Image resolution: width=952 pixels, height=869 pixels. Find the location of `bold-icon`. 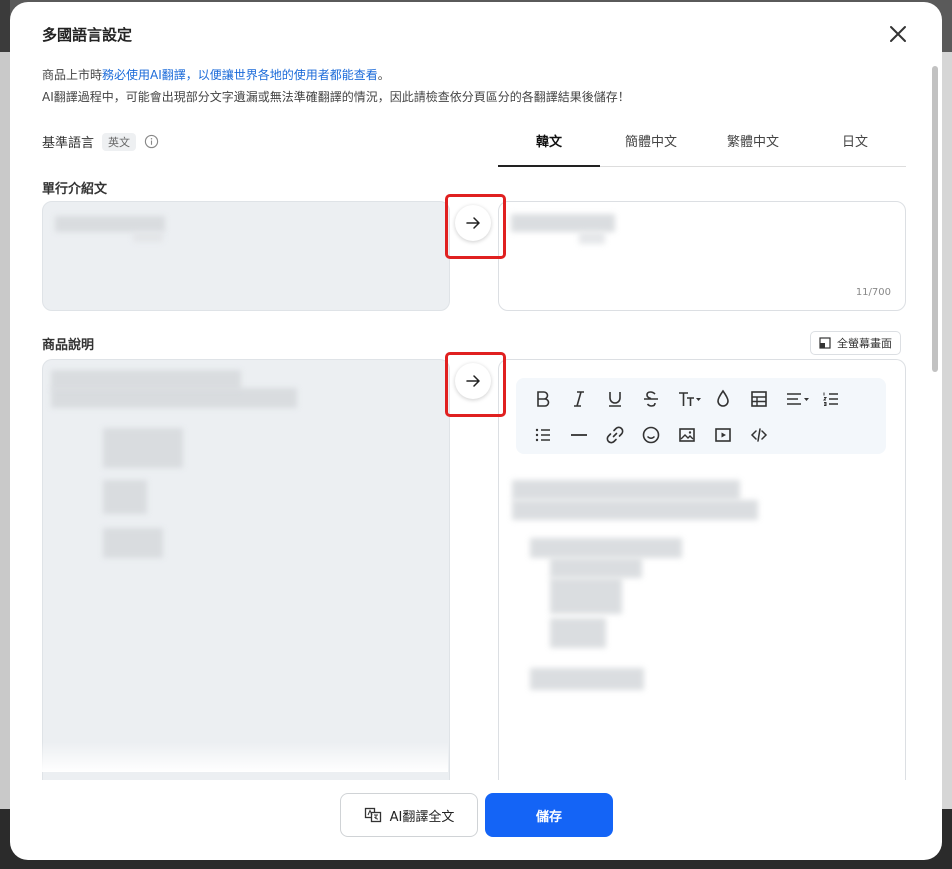

bold-icon is located at coordinates (543, 399).